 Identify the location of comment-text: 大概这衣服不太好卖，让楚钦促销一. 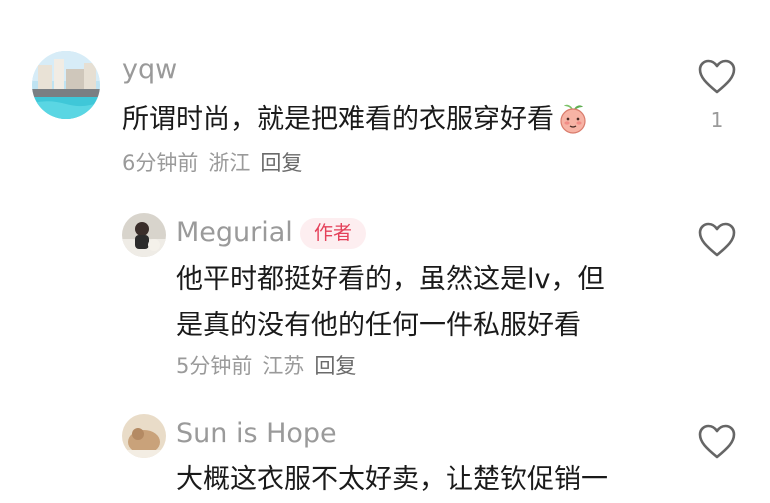
(392, 480).